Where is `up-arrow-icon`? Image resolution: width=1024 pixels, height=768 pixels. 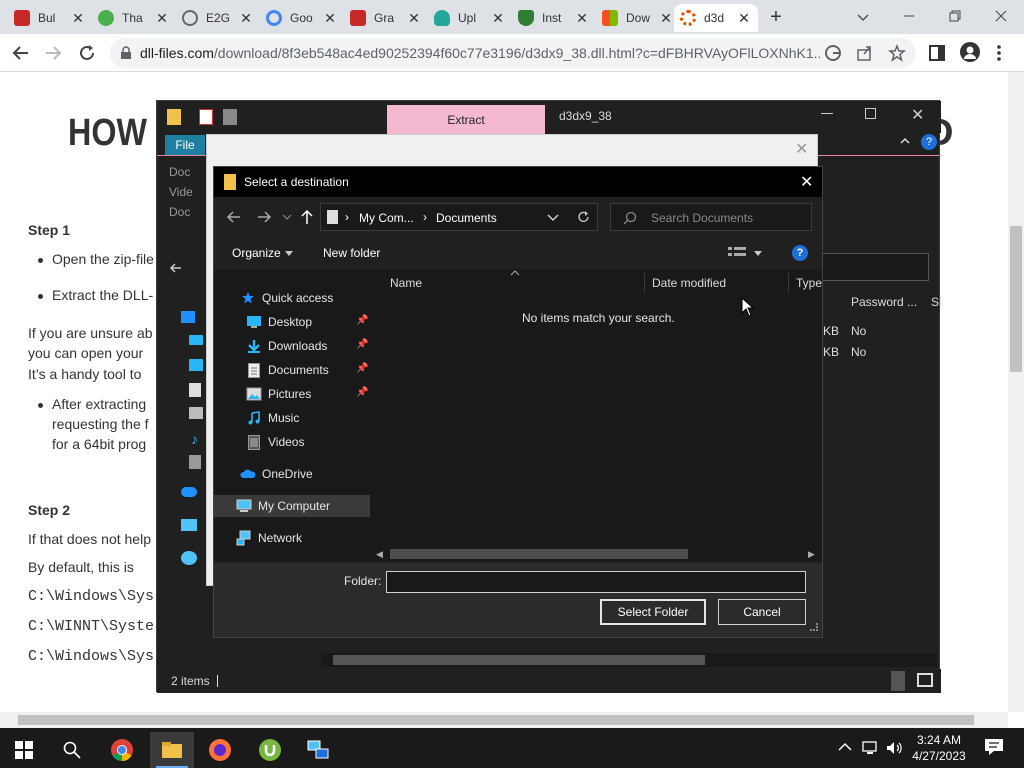
up-arrow-icon is located at coordinates (307, 217).